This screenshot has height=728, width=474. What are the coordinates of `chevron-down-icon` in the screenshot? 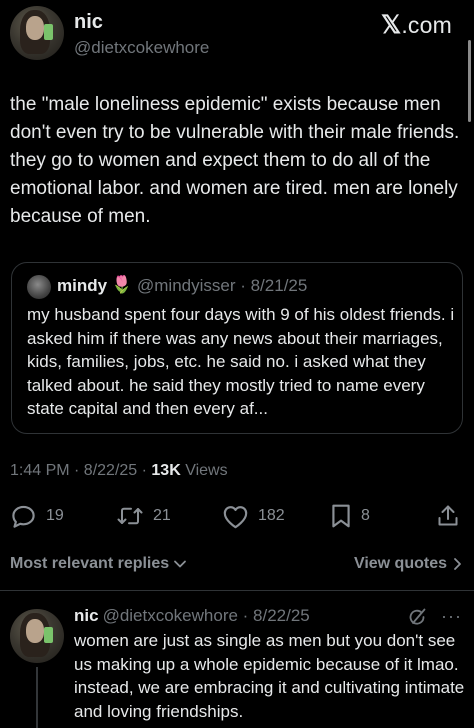 It's located at (180, 564).